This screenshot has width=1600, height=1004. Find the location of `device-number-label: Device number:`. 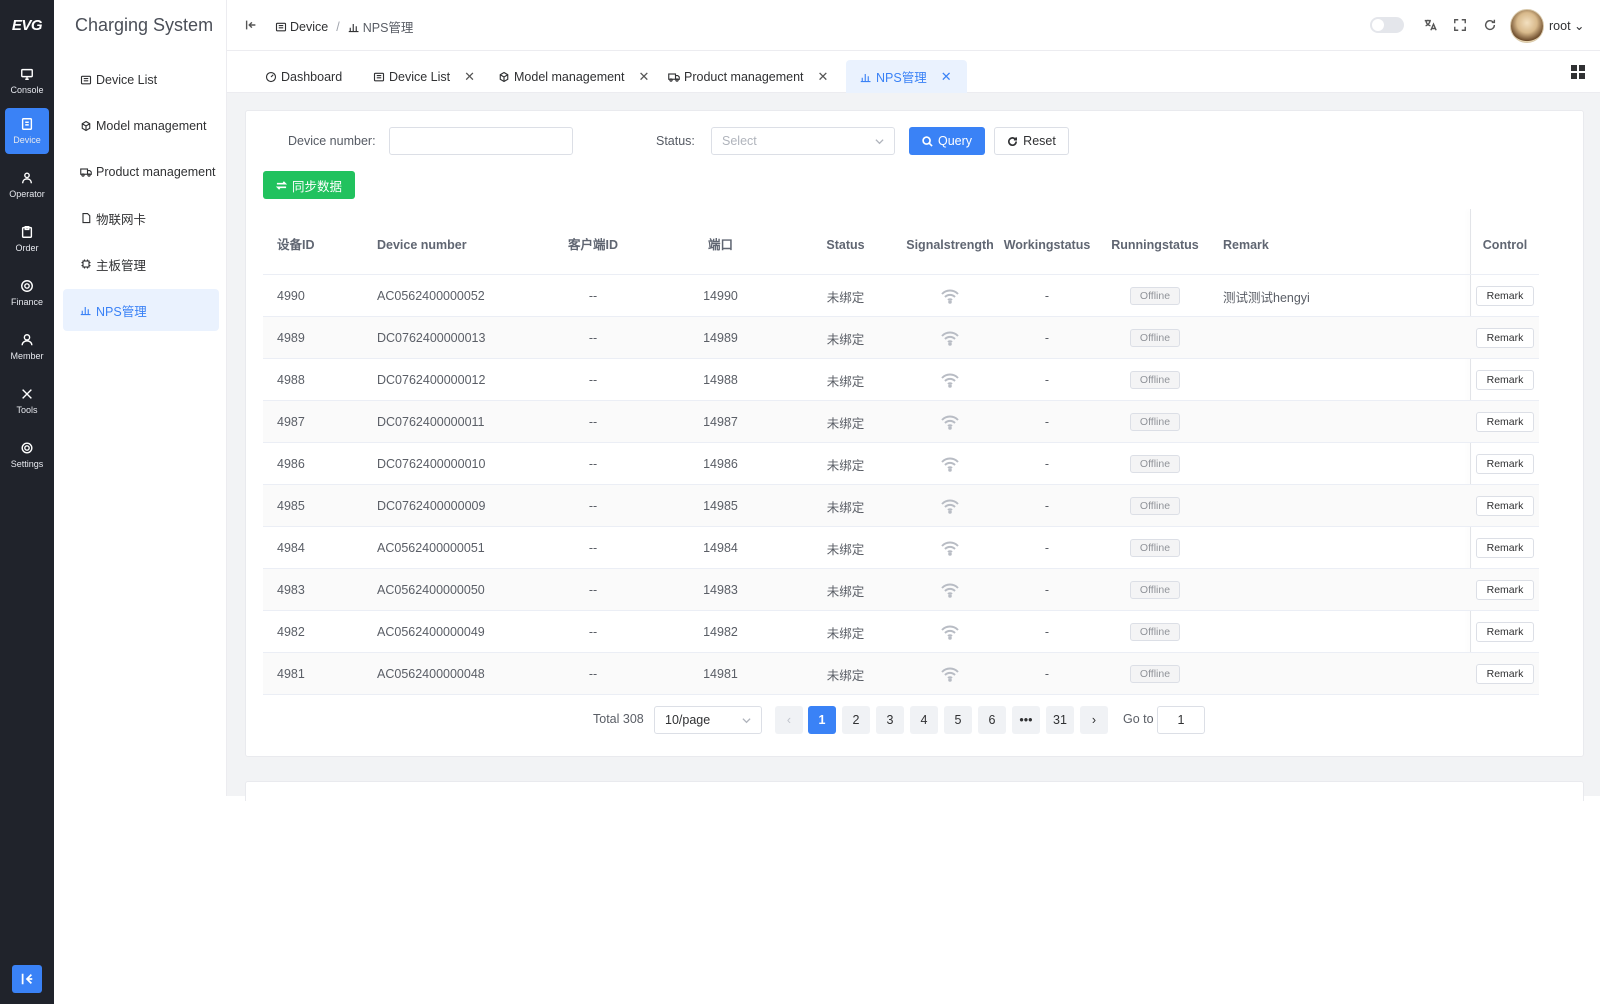

device-number-label: Device number: is located at coordinates (332, 141).